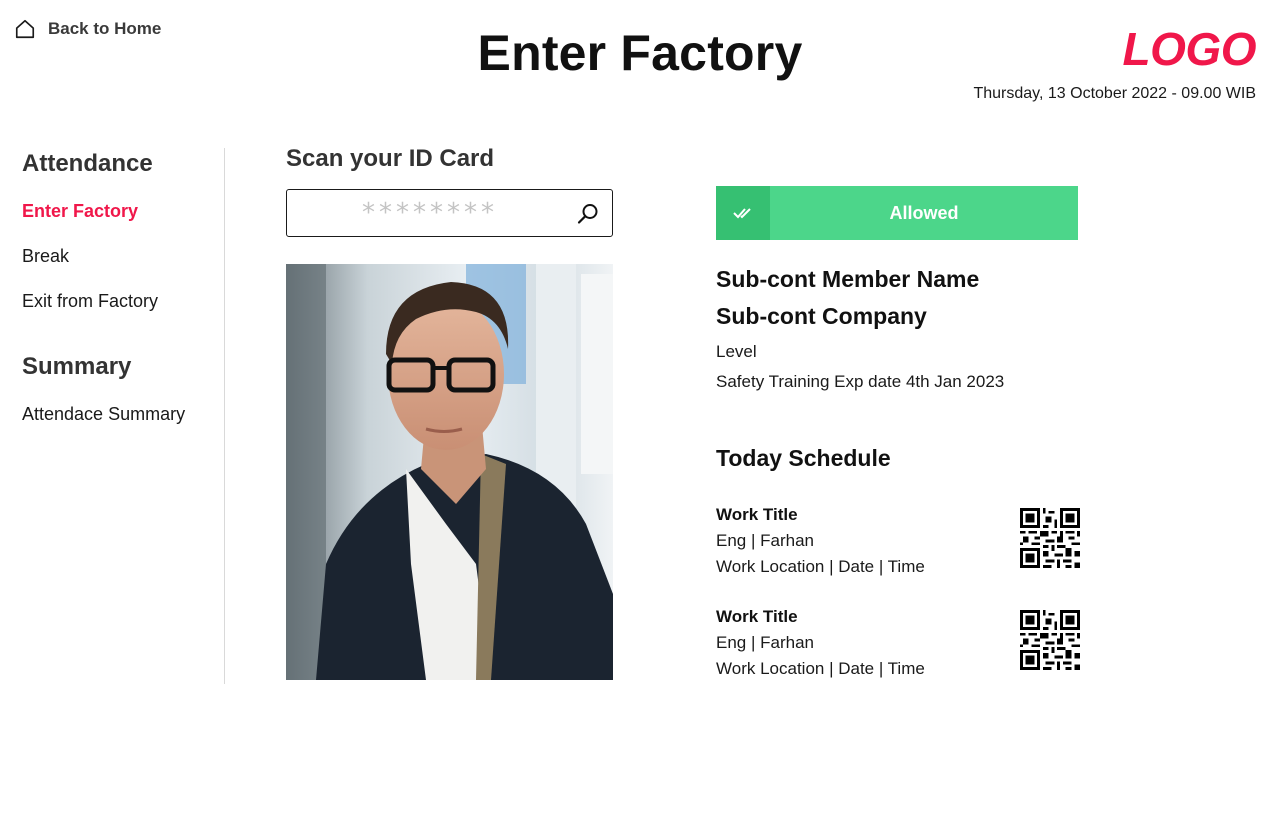 Image resolution: width=1280 pixels, height=832 pixels. I want to click on search-icon, so click(588, 214).